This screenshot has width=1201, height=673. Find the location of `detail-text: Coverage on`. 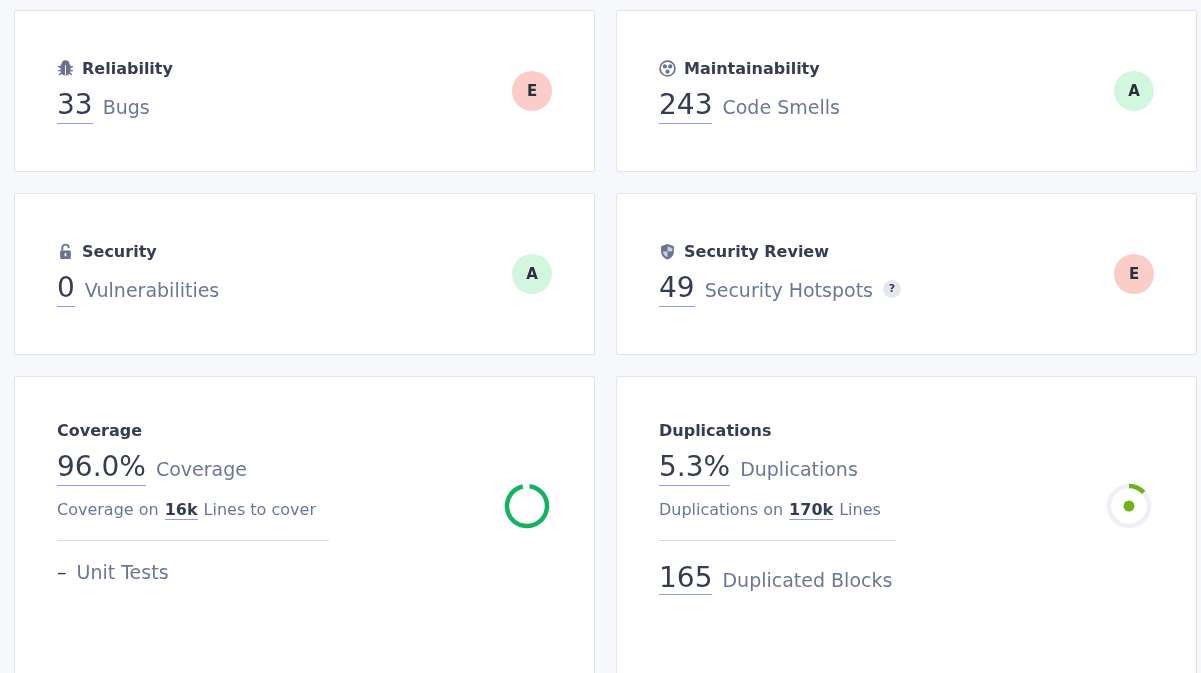

detail-text: Coverage on is located at coordinates (108, 509).